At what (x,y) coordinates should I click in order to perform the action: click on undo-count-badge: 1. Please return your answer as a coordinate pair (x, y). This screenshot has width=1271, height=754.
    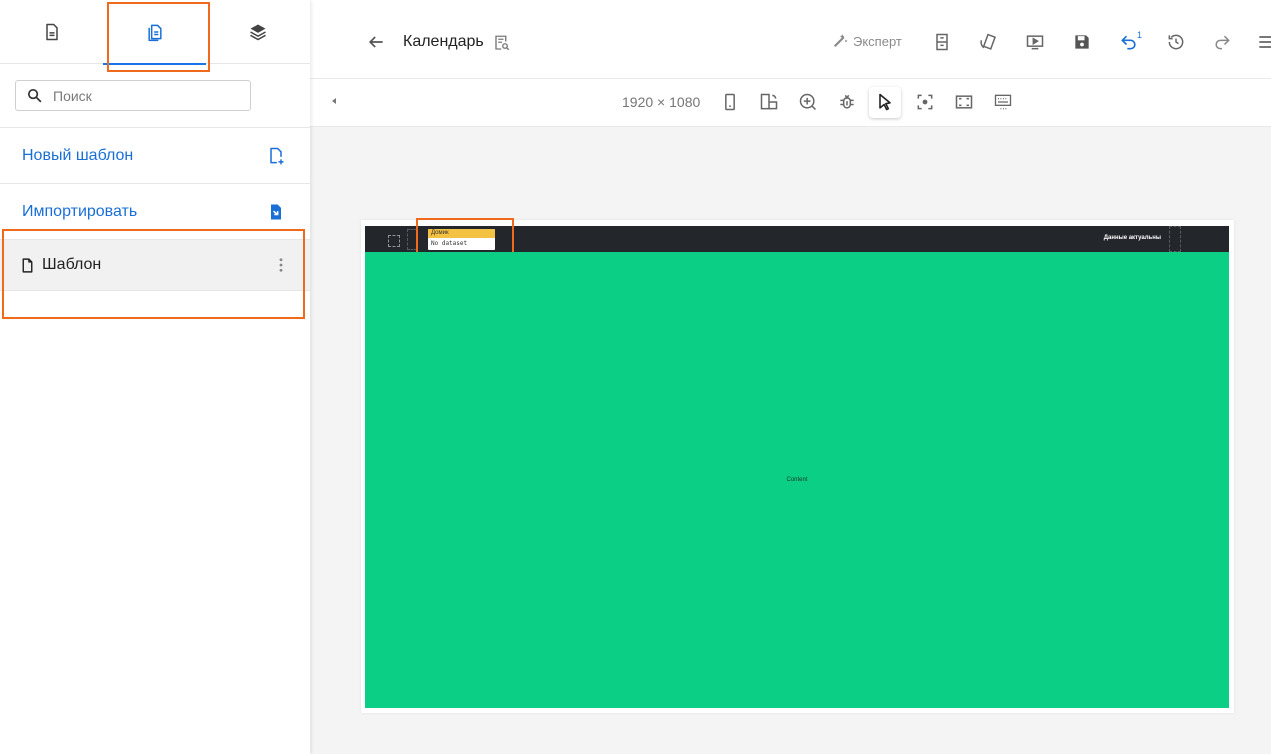
    Looking at the image, I should click on (1140, 35).